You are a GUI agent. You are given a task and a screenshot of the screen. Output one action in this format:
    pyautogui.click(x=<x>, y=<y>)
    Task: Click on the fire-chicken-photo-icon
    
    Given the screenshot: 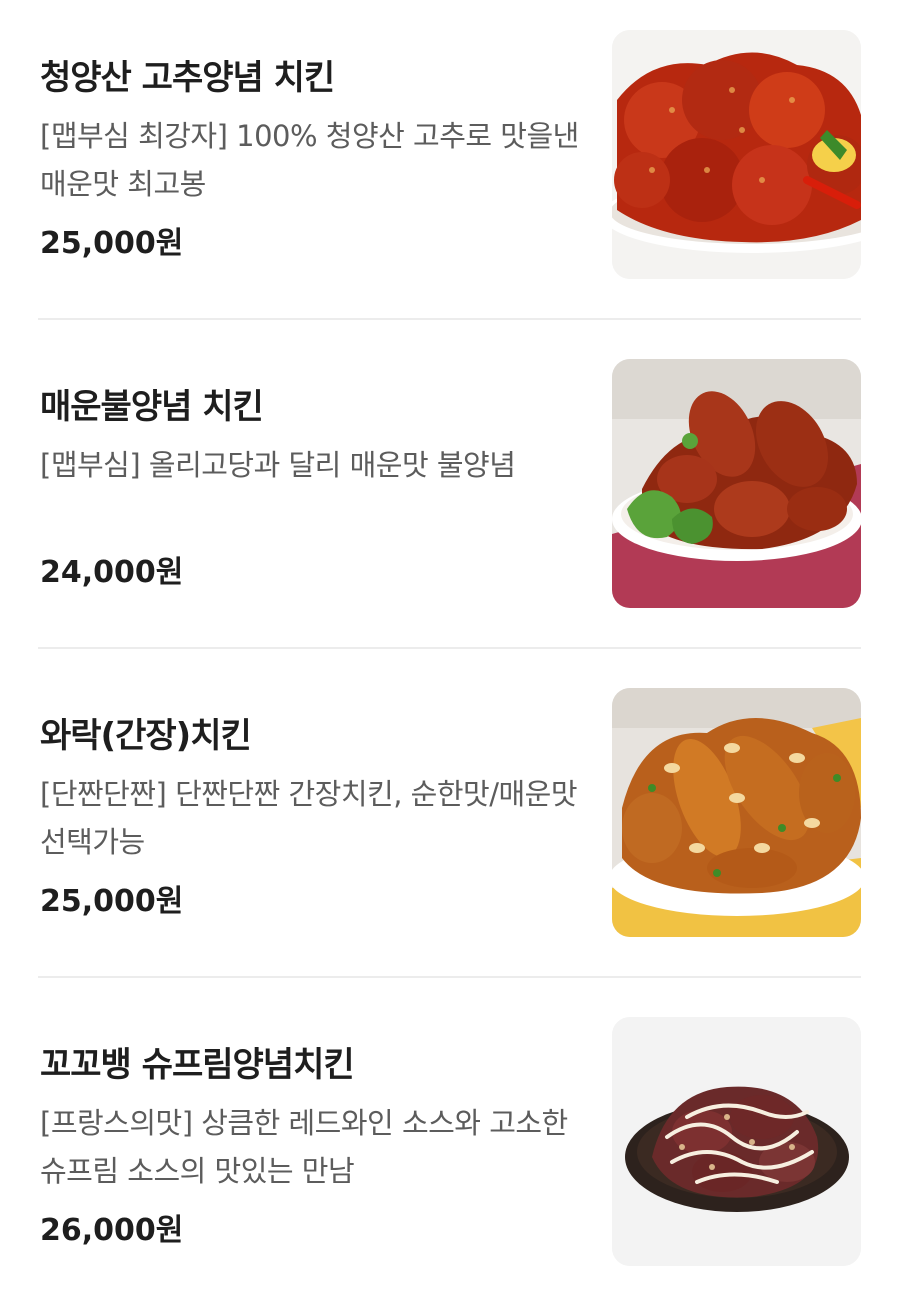 What is the action you would take?
    pyautogui.click(x=736, y=483)
    